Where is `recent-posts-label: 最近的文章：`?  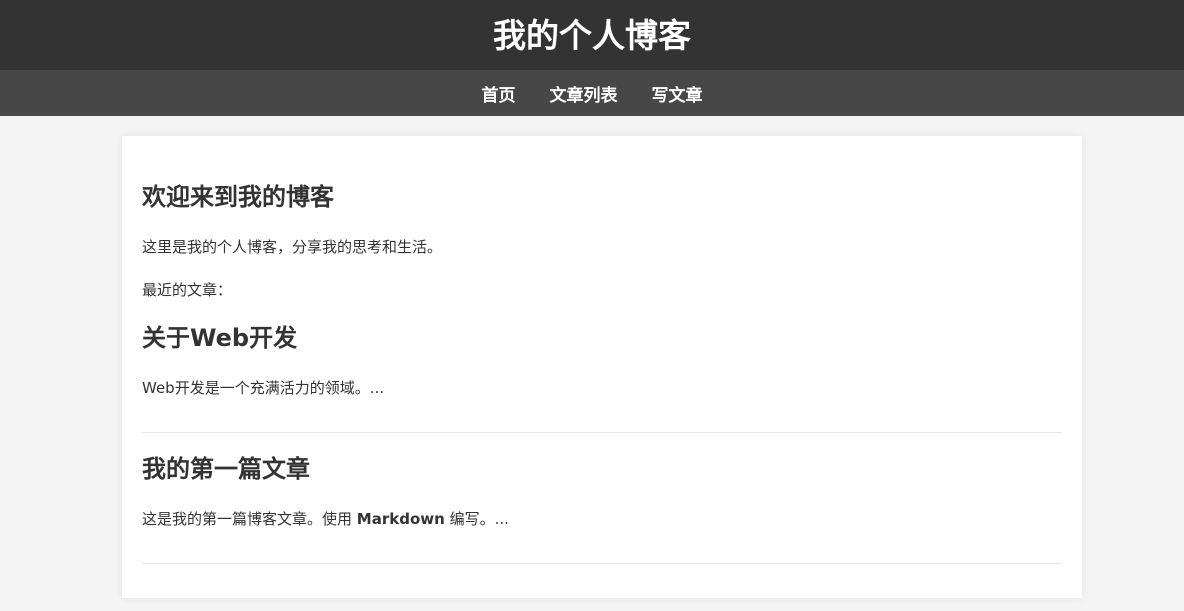
recent-posts-label: 最近的文章： is located at coordinates (187, 290).